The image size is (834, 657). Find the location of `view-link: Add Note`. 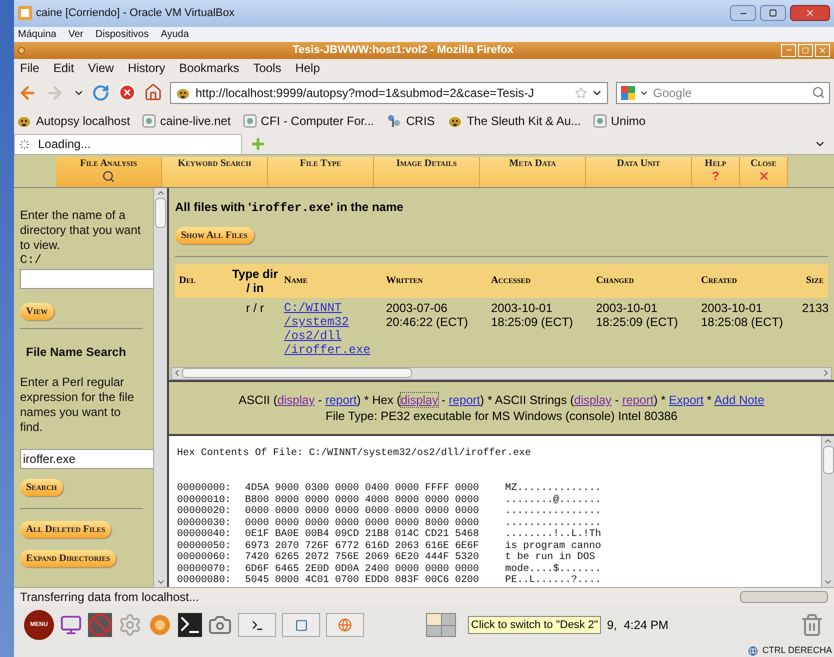

view-link: Add Note is located at coordinates (739, 399).